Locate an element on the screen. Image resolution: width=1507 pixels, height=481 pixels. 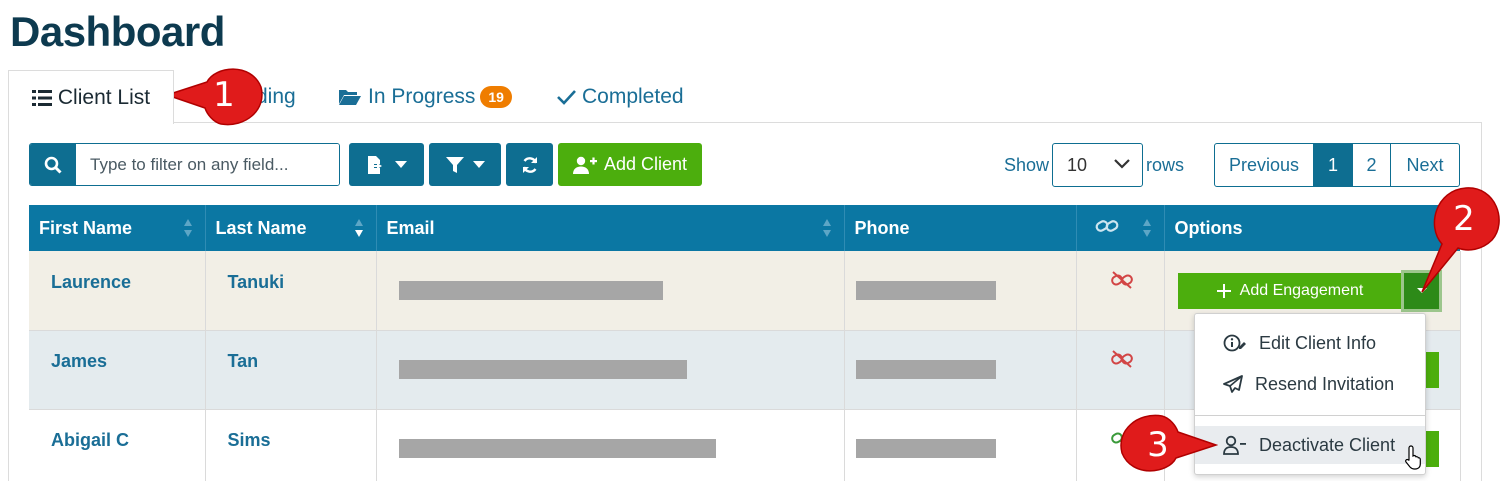
first-name-link: Abigail C is located at coordinates (90, 440).